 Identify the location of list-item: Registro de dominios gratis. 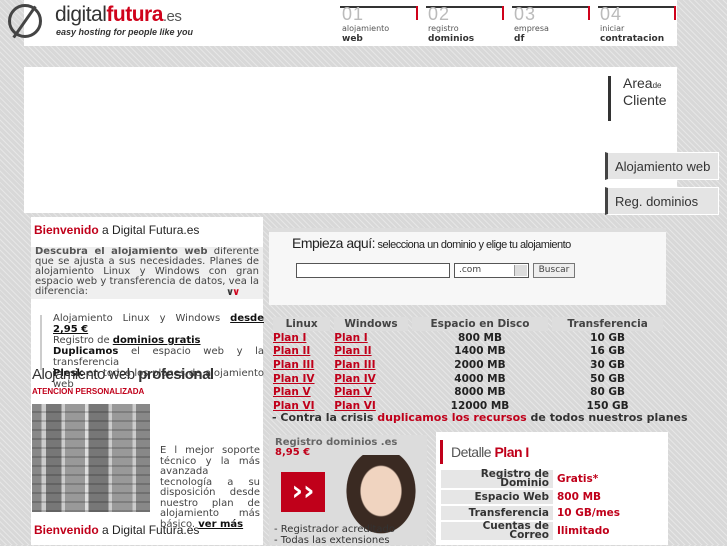
(127, 340).